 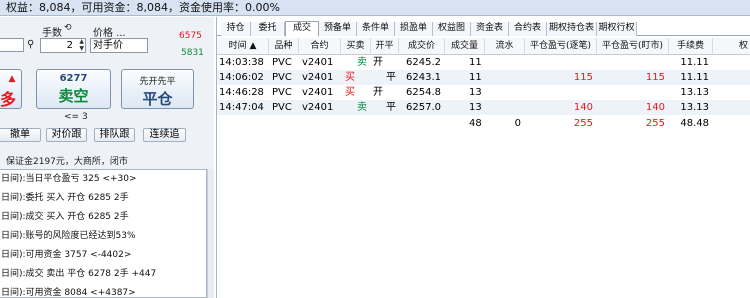 I want to click on total-qty: 48, so click(x=475, y=123).